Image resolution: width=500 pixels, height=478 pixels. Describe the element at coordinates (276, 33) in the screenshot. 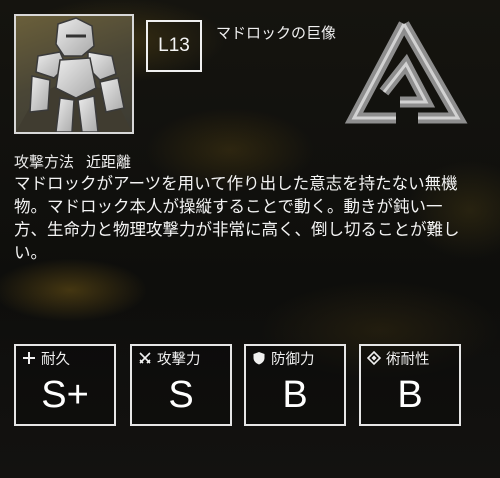

I see `enemy-name: マドロックの巨像` at that location.